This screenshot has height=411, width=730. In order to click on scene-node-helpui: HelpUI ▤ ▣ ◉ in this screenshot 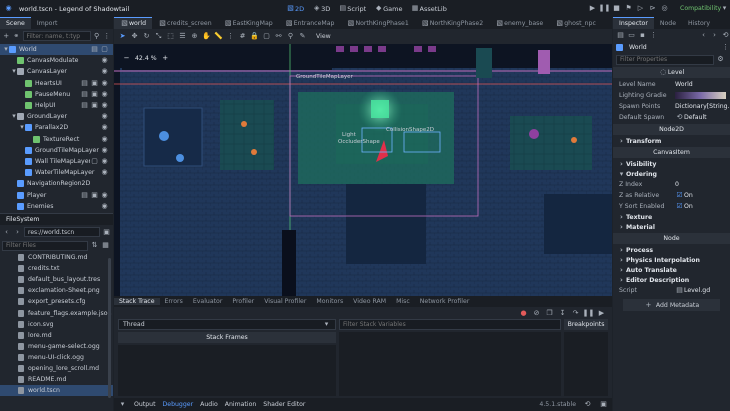, I will do `click(56, 105)`.